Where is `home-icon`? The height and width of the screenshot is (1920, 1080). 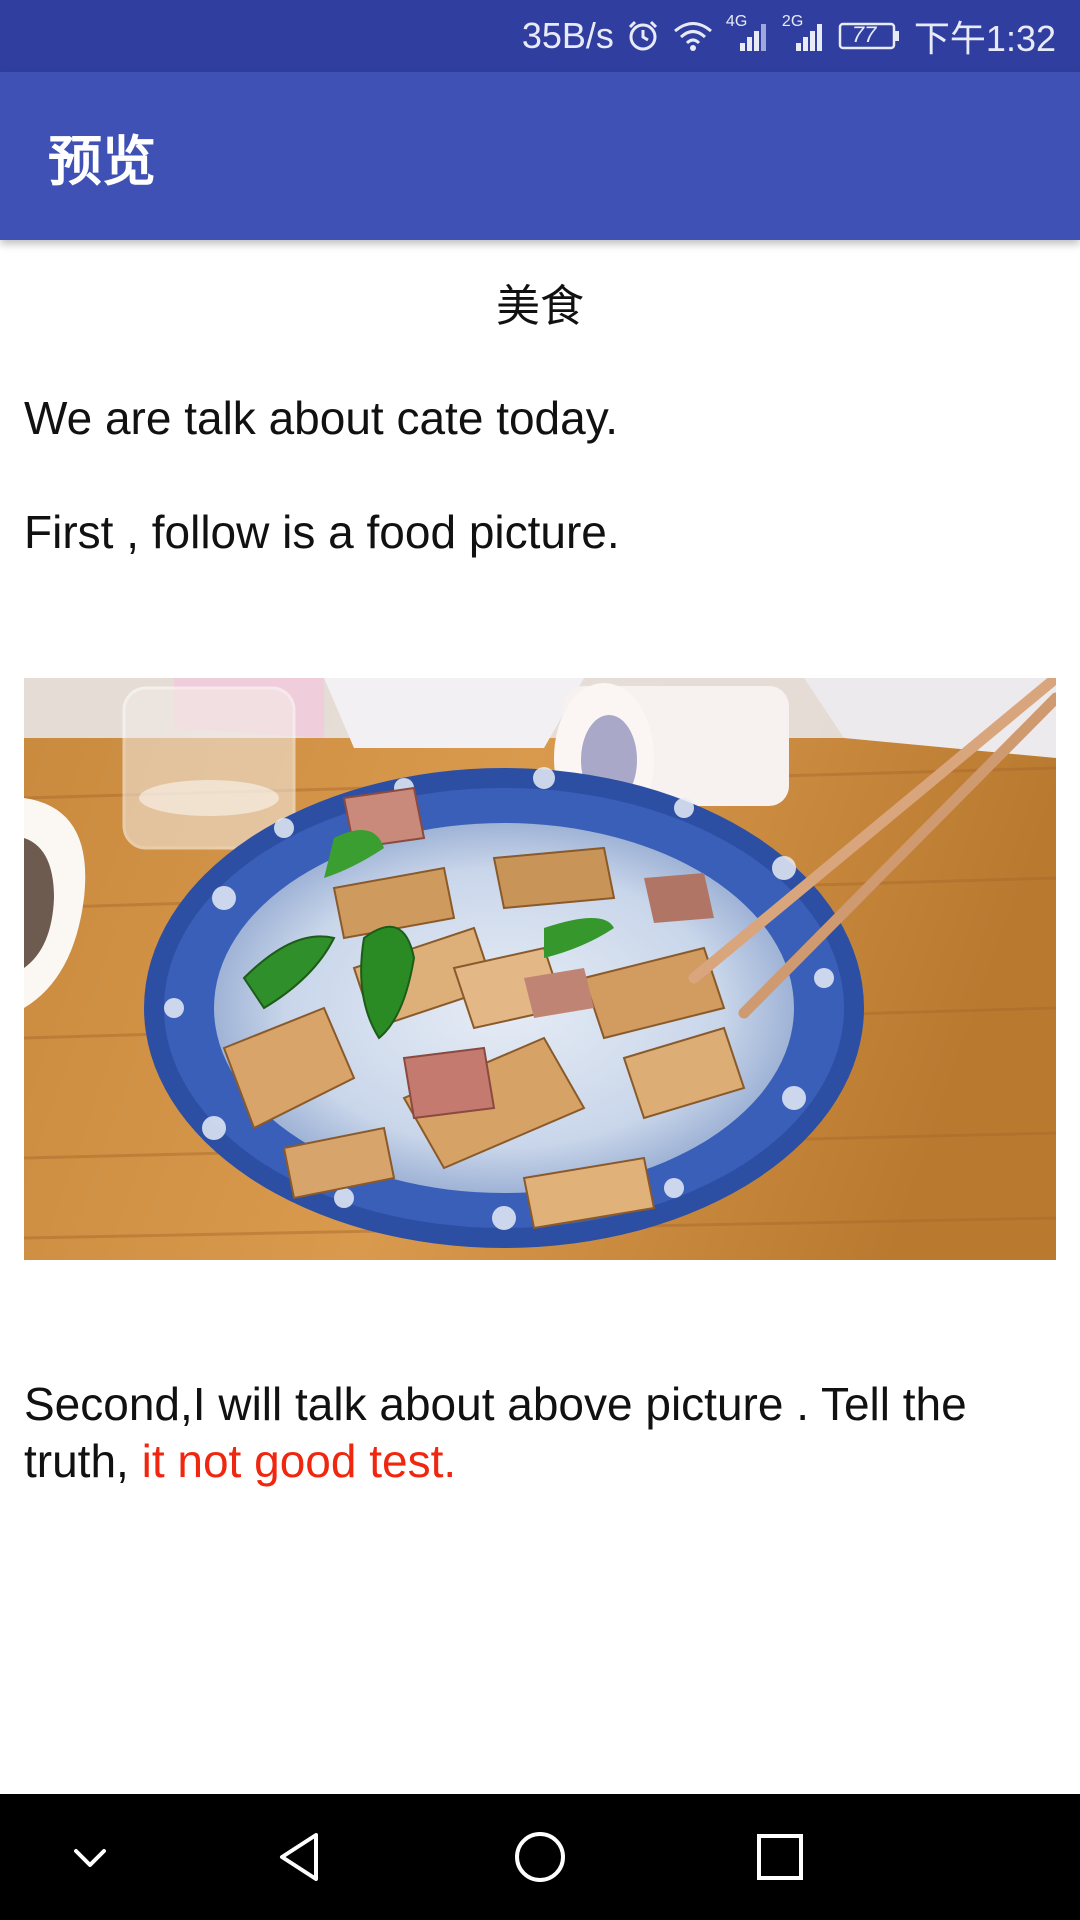
home-icon is located at coordinates (540, 1857).